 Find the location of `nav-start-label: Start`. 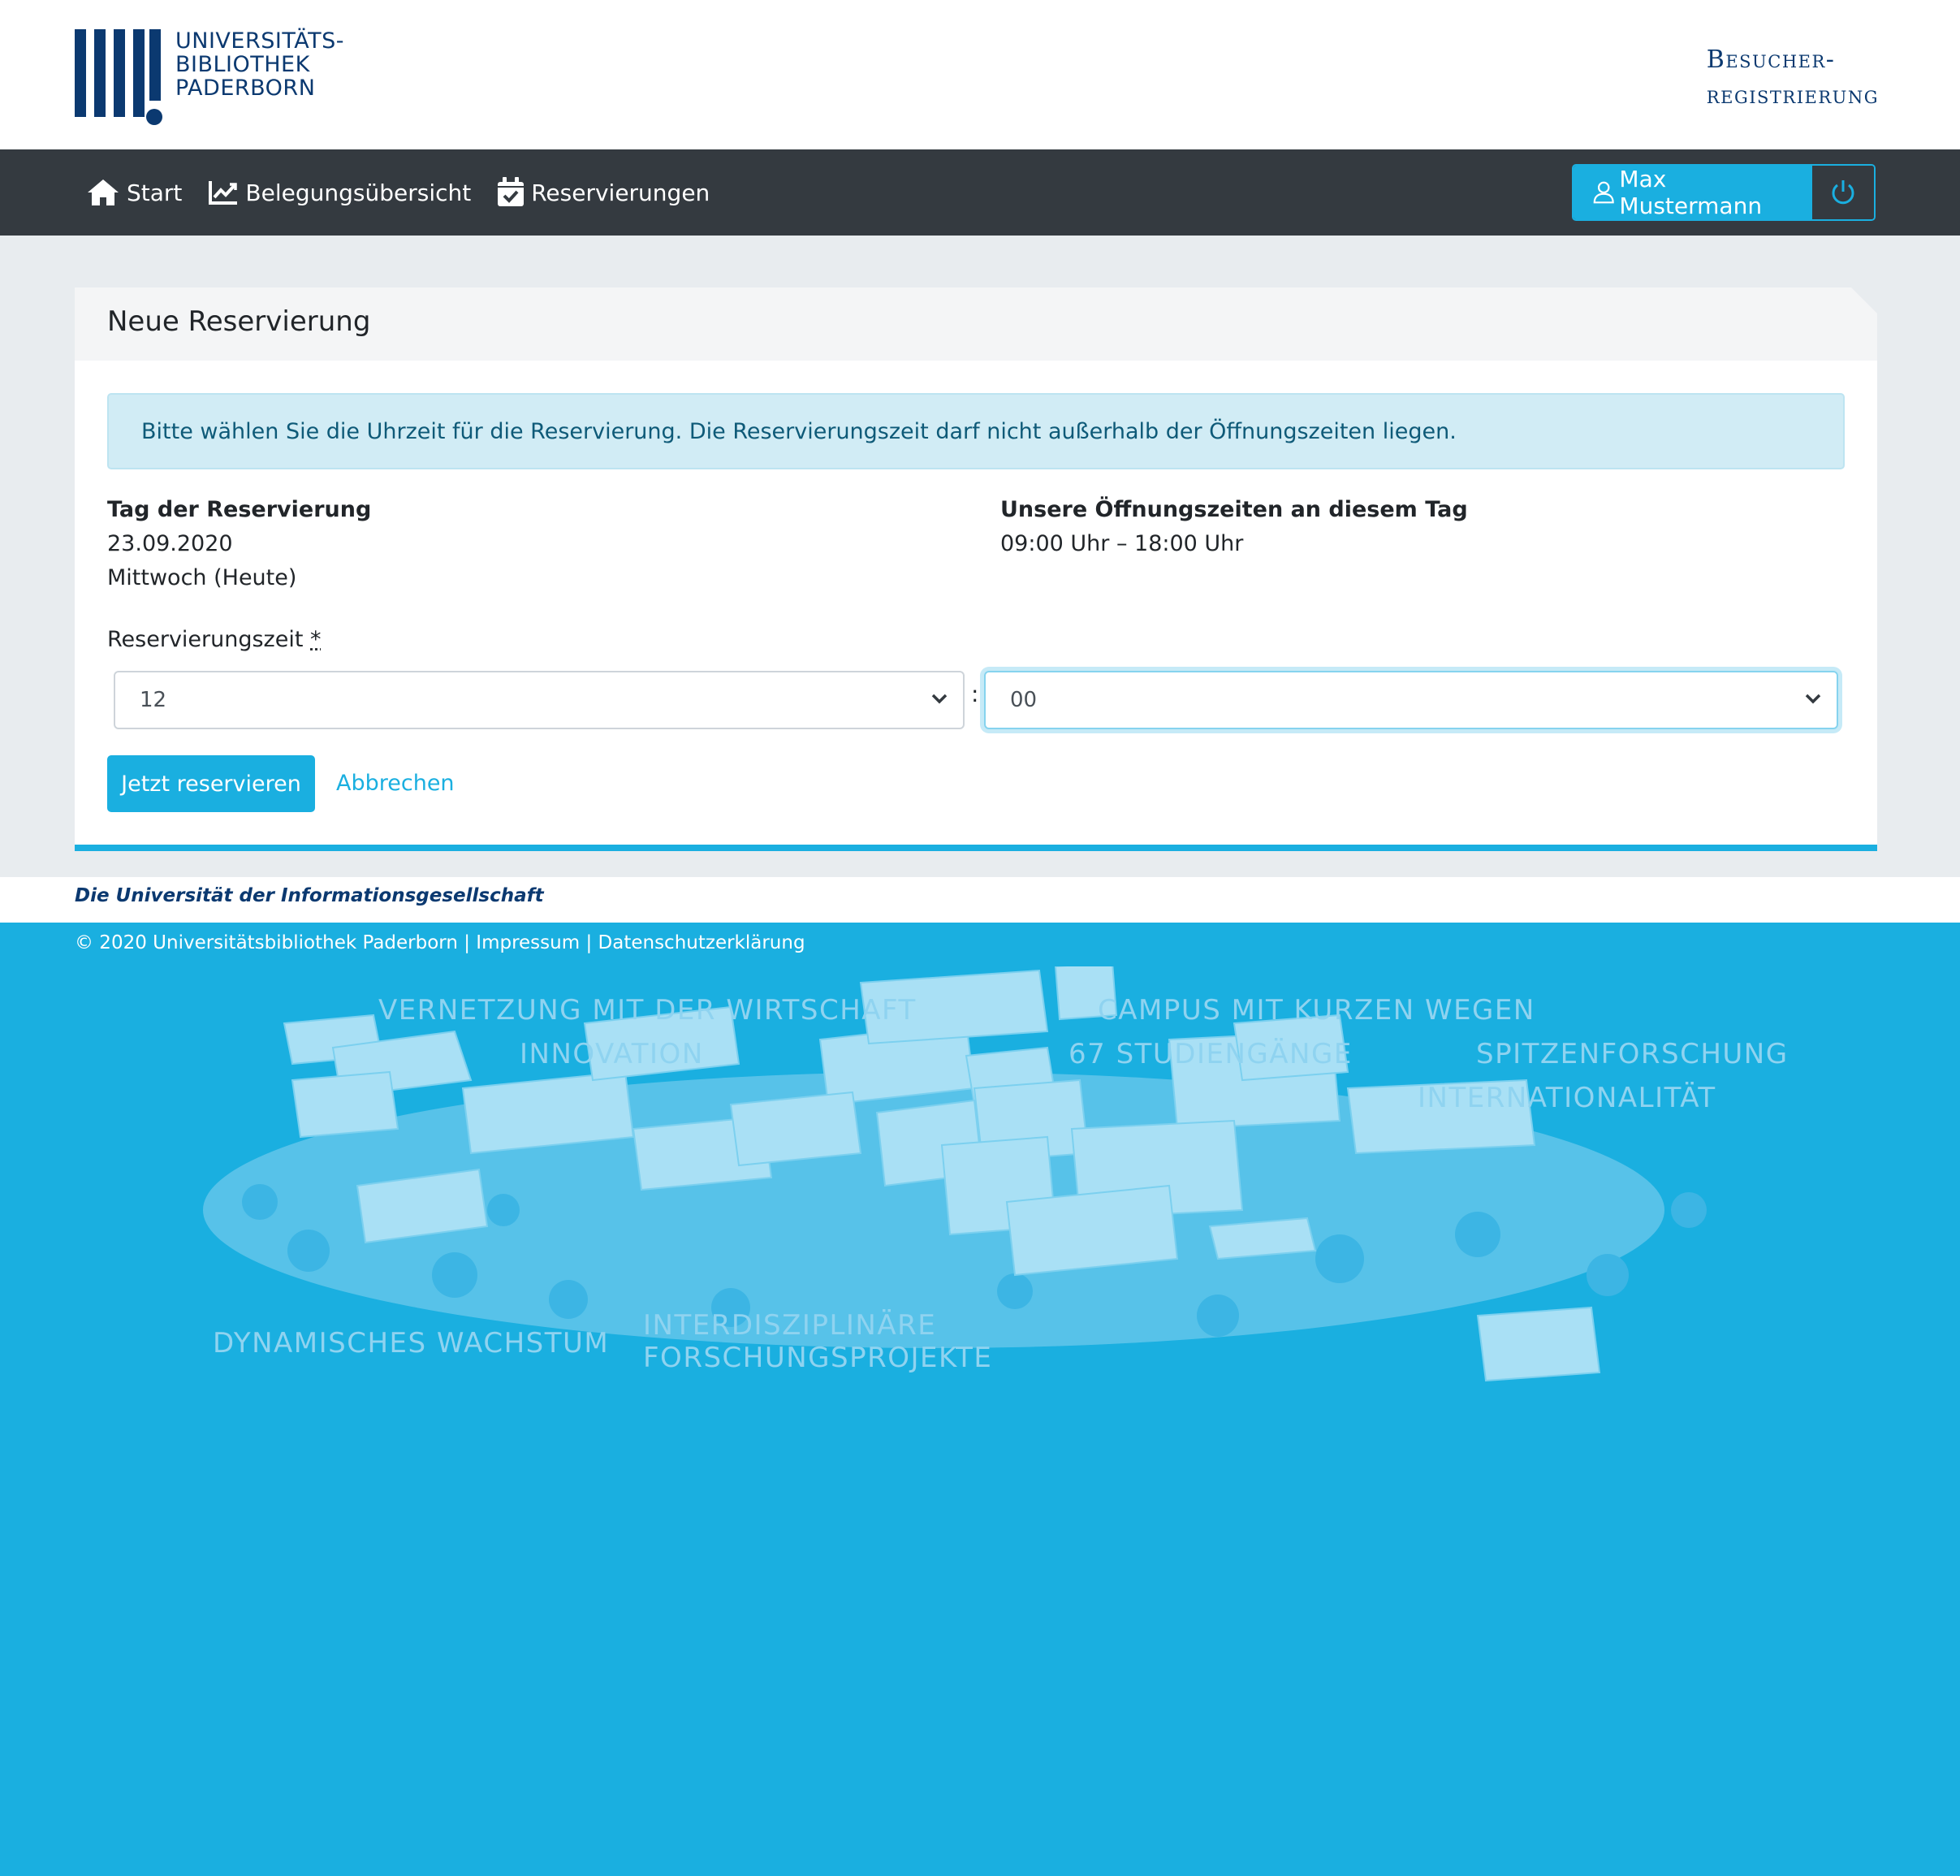

nav-start-label: Start is located at coordinates (155, 192).